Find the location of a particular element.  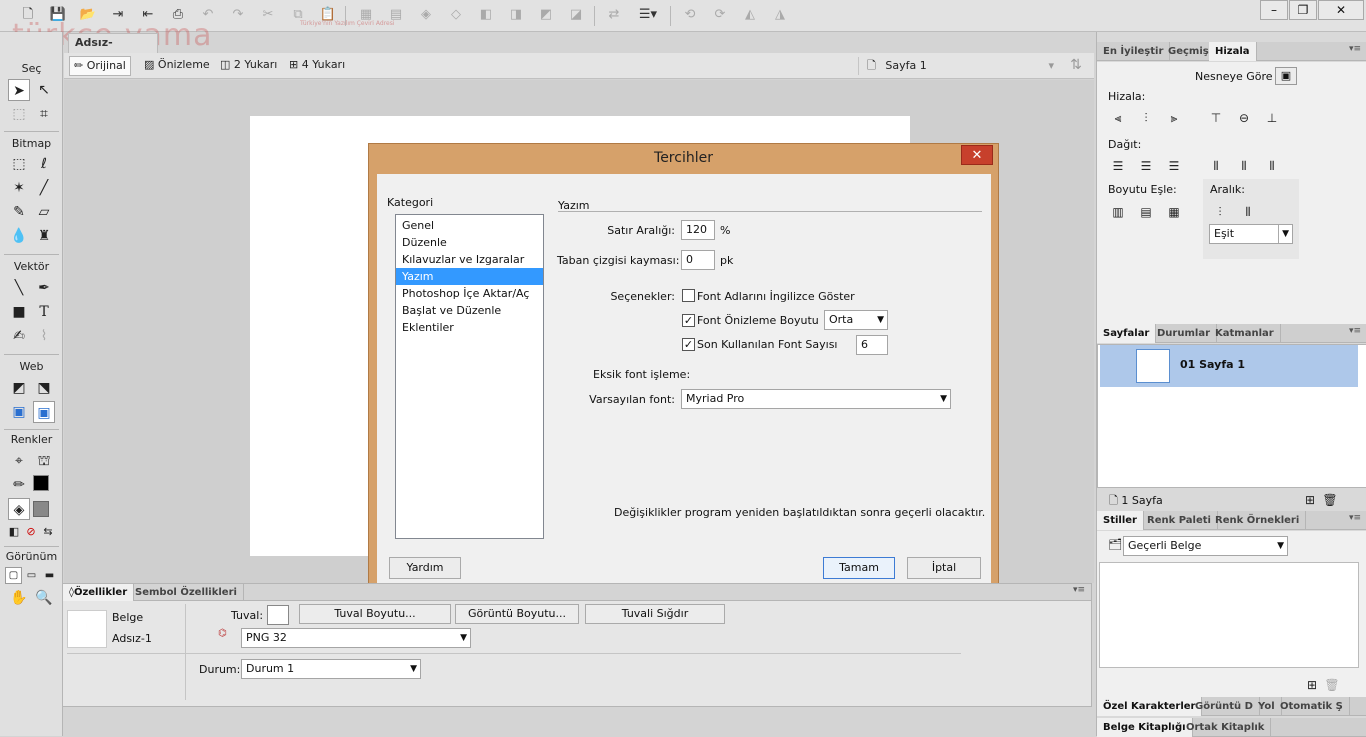

view-2up-button: ◫ 2 Yukarı is located at coordinates (248, 66).